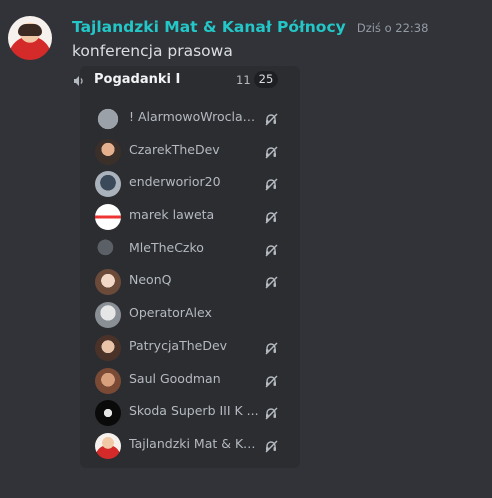 This screenshot has height=498, width=492. I want to click on member-name: MleTheCzko, so click(166, 247).